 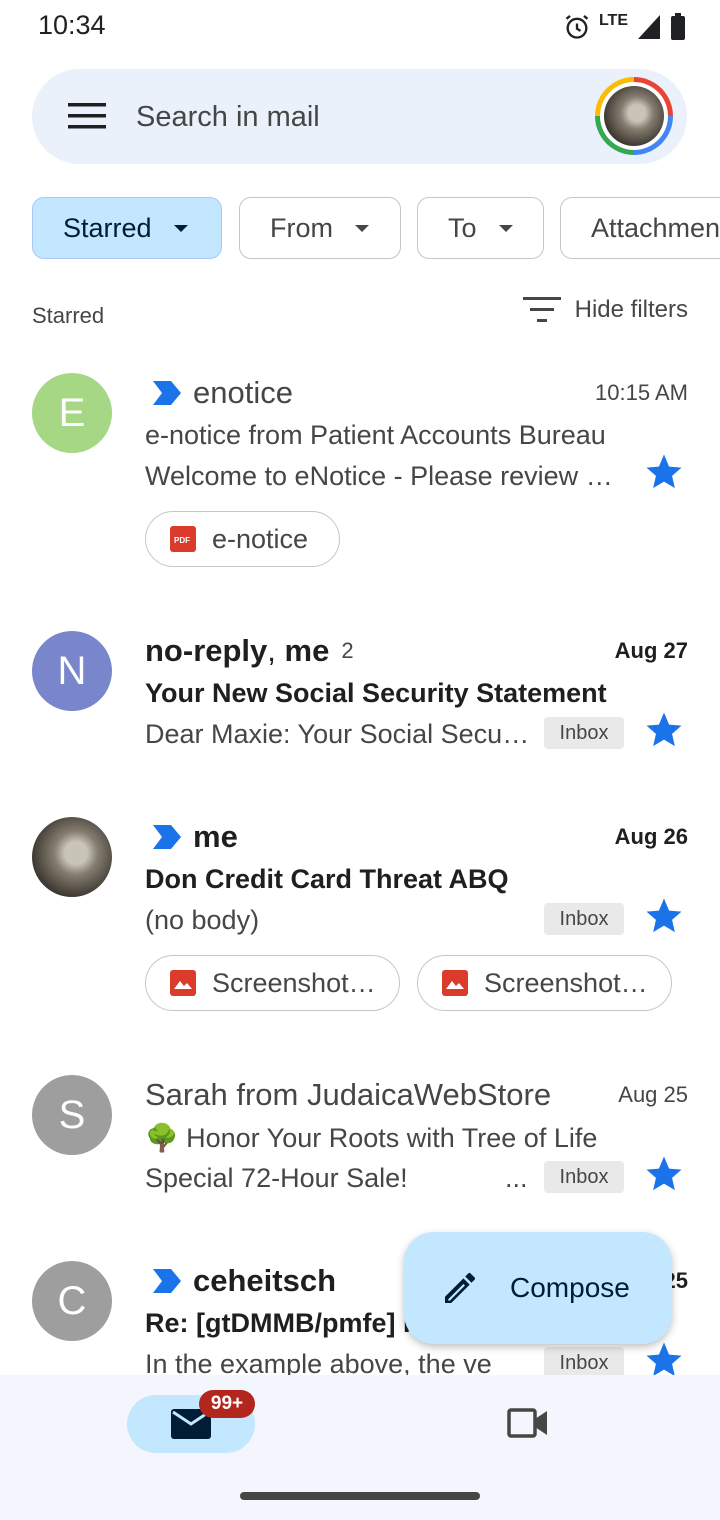 What do you see at coordinates (416, 393) in the screenshot?
I see `sender-line: enotice 10:15 AM` at bounding box center [416, 393].